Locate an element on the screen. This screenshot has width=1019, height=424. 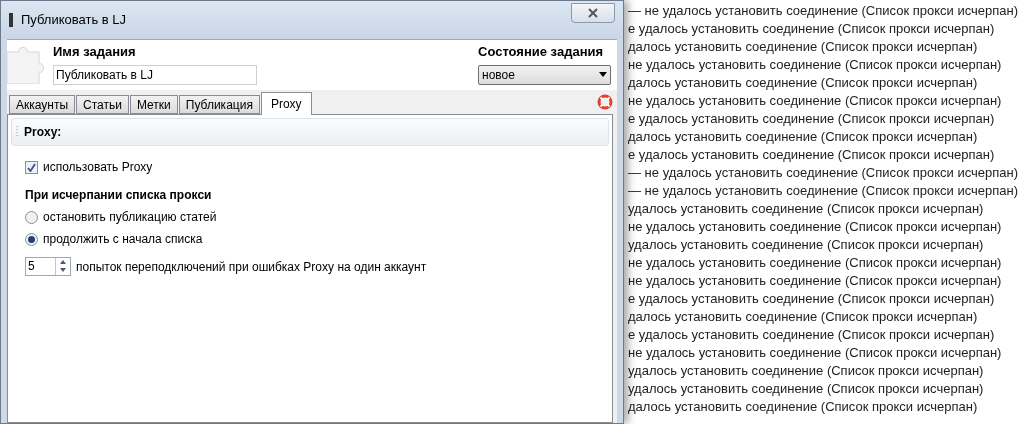
checkbox-label: использовать Proxy is located at coordinates (98, 167).